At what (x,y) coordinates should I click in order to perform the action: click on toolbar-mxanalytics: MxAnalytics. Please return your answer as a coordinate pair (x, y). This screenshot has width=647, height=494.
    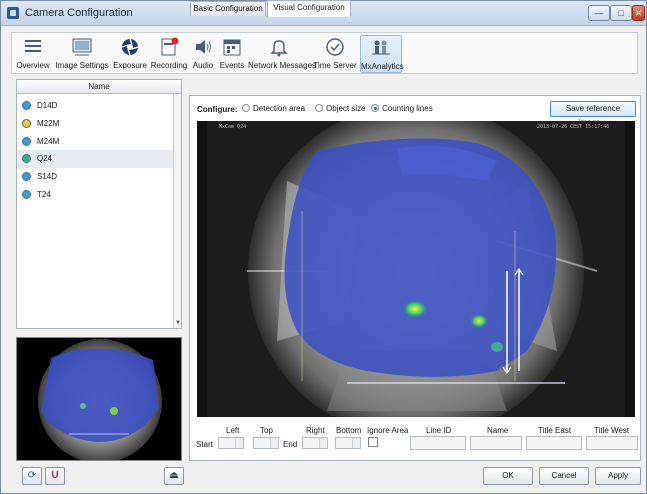
    Looking at the image, I should click on (382, 54).